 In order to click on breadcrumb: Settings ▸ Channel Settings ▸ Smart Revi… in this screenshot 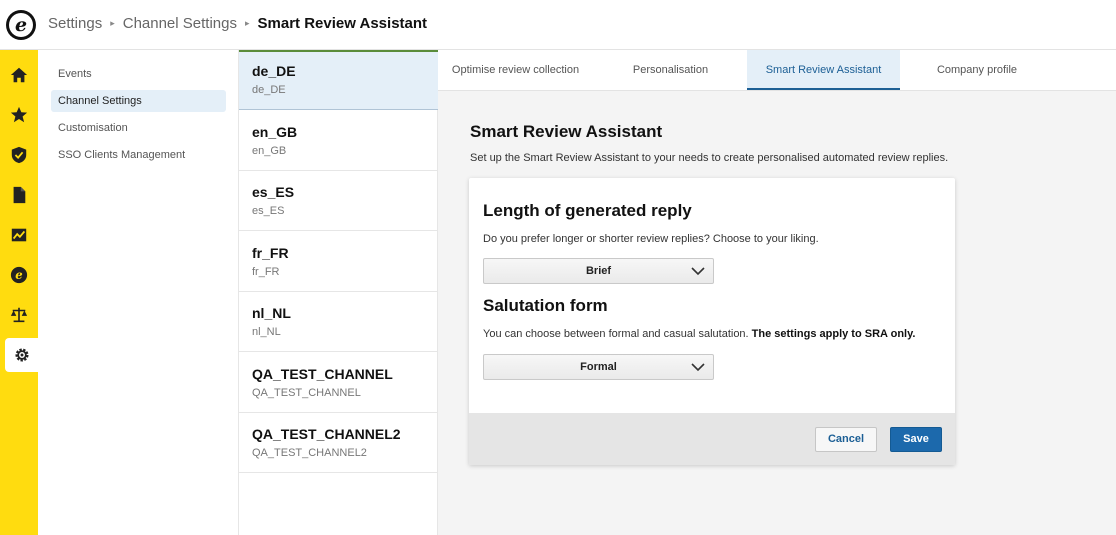, I will do `click(237, 23)`.